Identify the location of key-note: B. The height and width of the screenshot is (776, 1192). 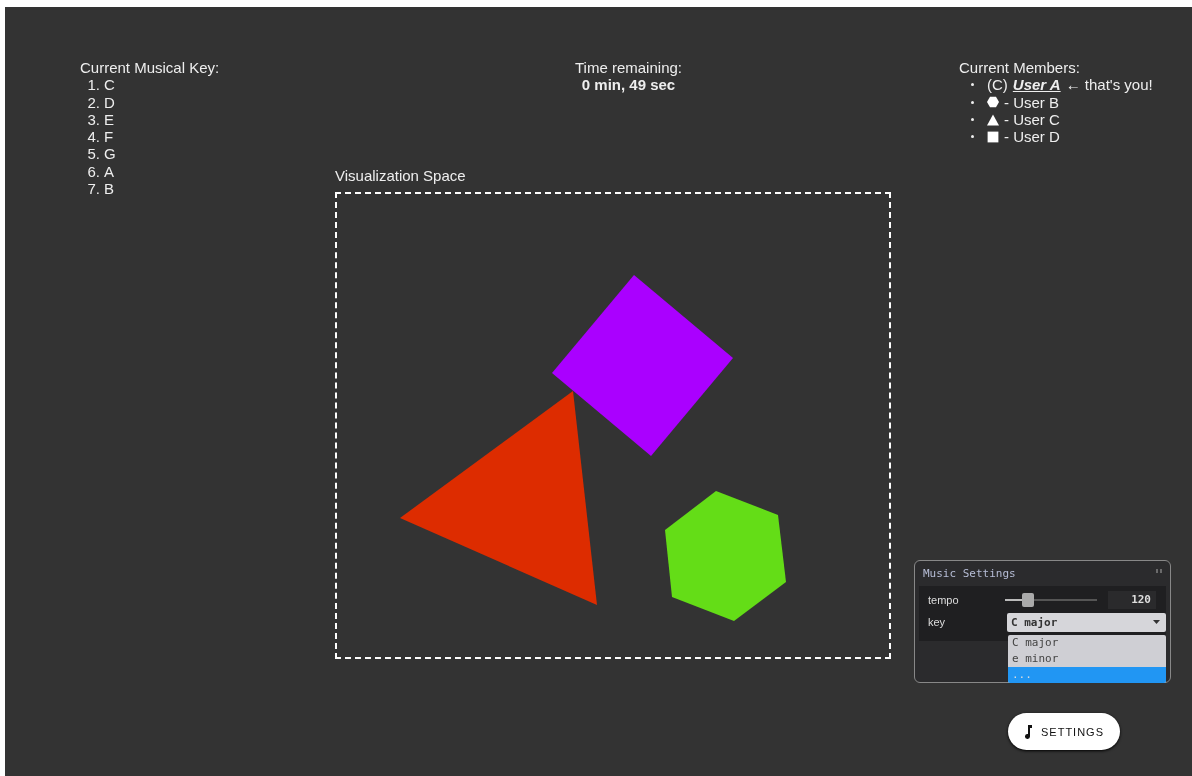
(109, 189).